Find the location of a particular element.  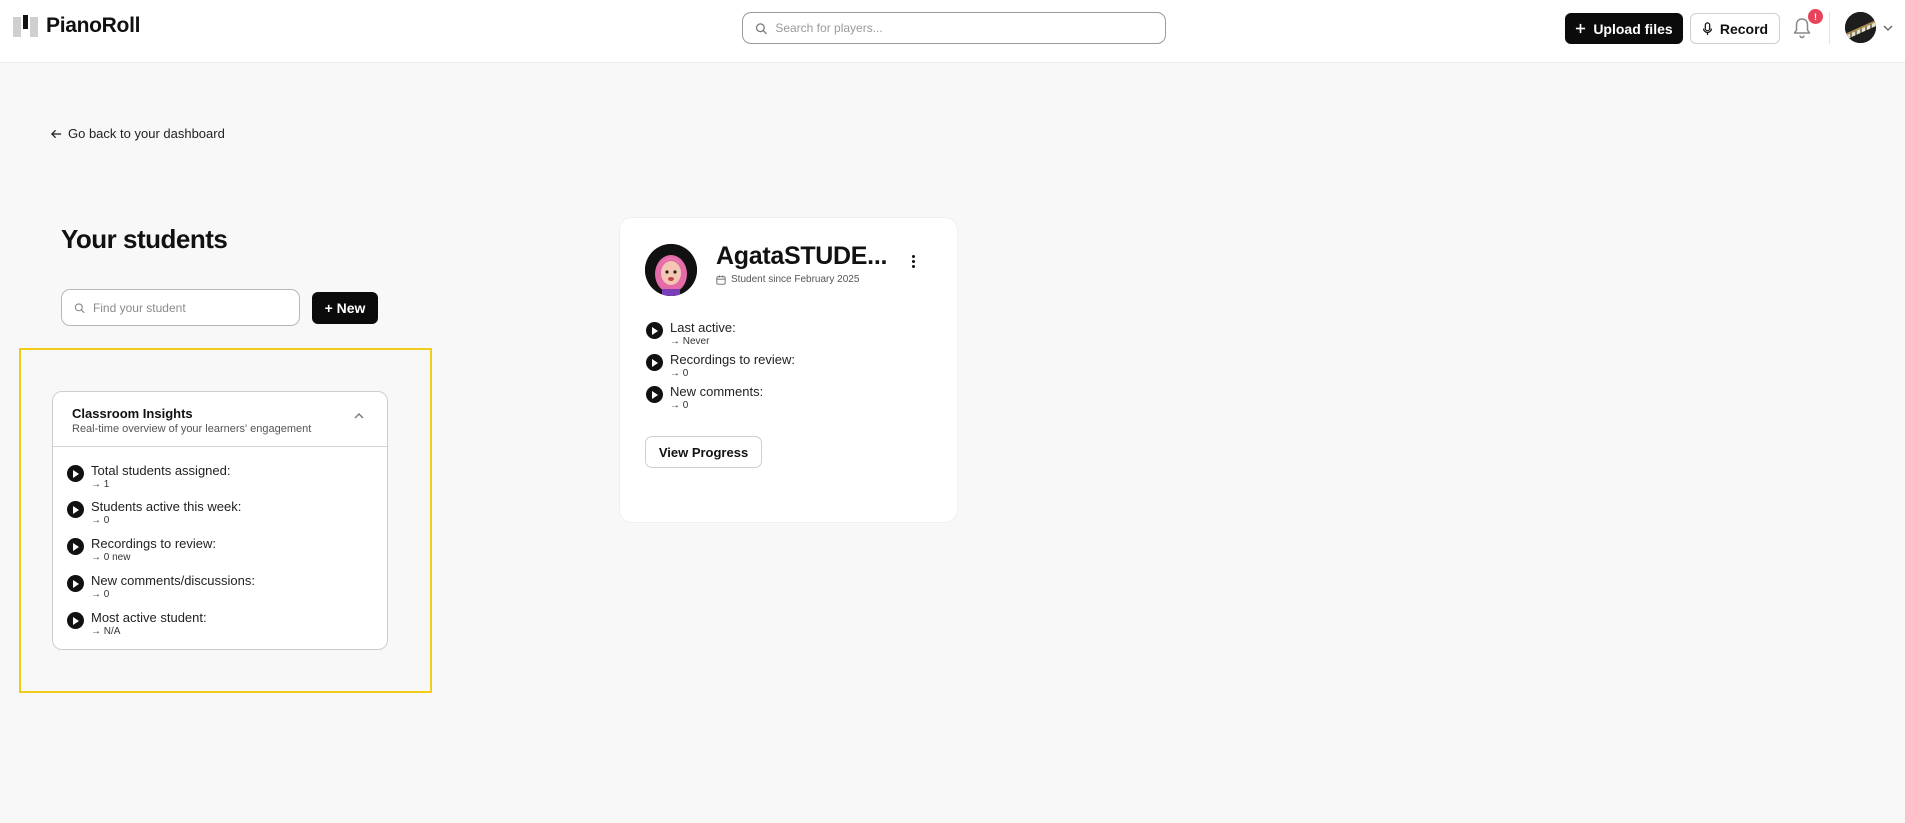

back-to-dashboard-link: Go back to your dashboard is located at coordinates (138, 133).